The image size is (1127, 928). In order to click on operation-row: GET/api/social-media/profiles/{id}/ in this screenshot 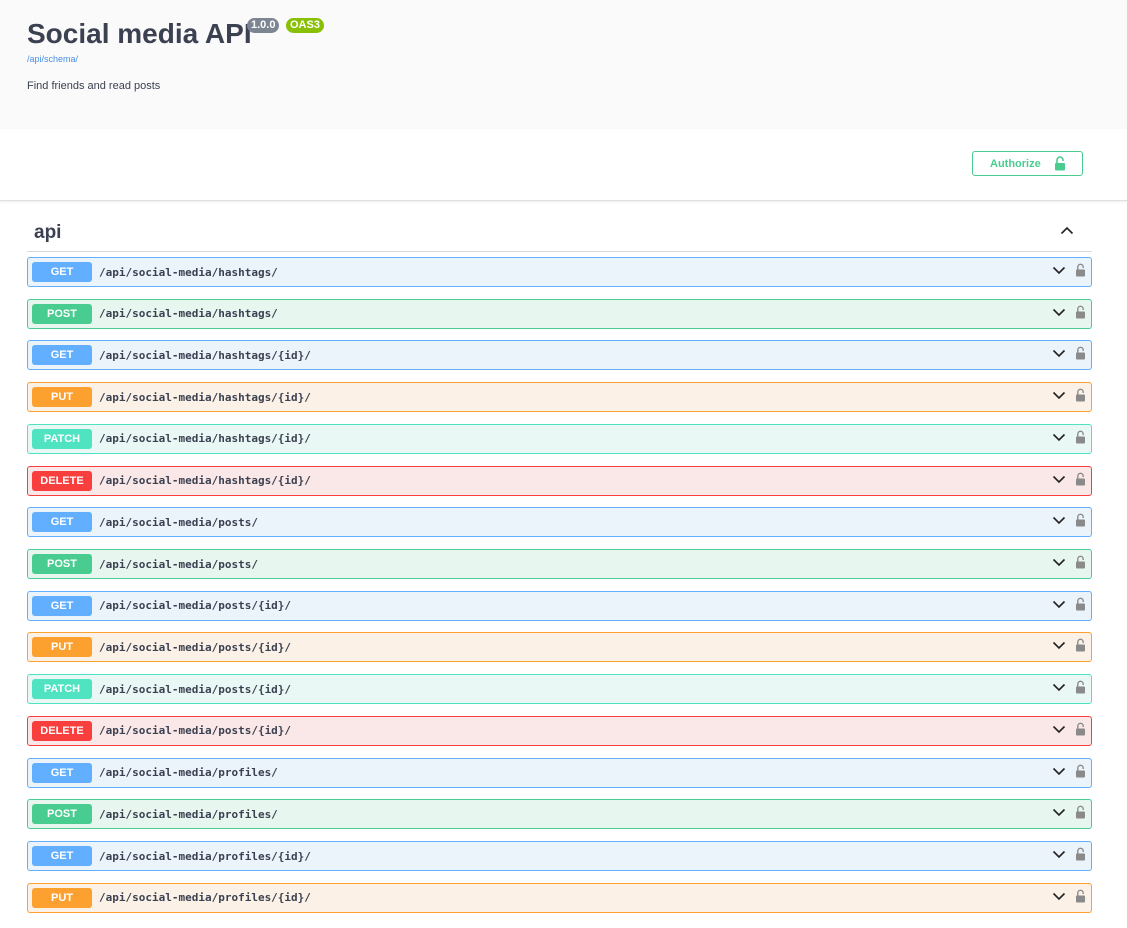, I will do `click(559, 856)`.